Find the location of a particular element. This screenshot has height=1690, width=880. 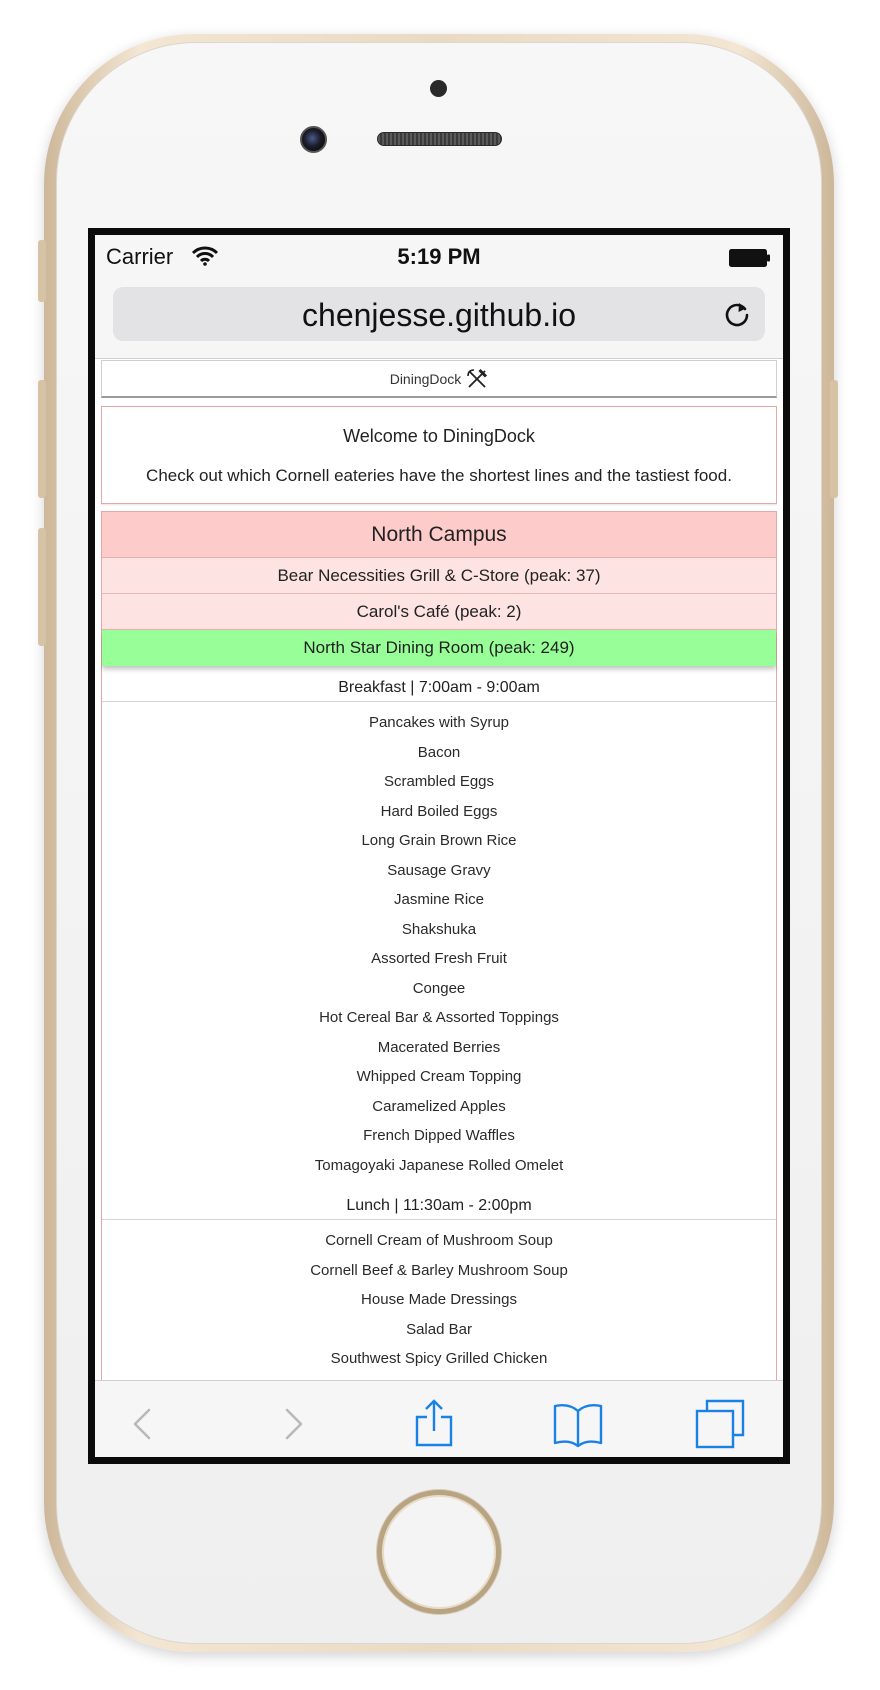

share-icon is located at coordinates (434, 1424).